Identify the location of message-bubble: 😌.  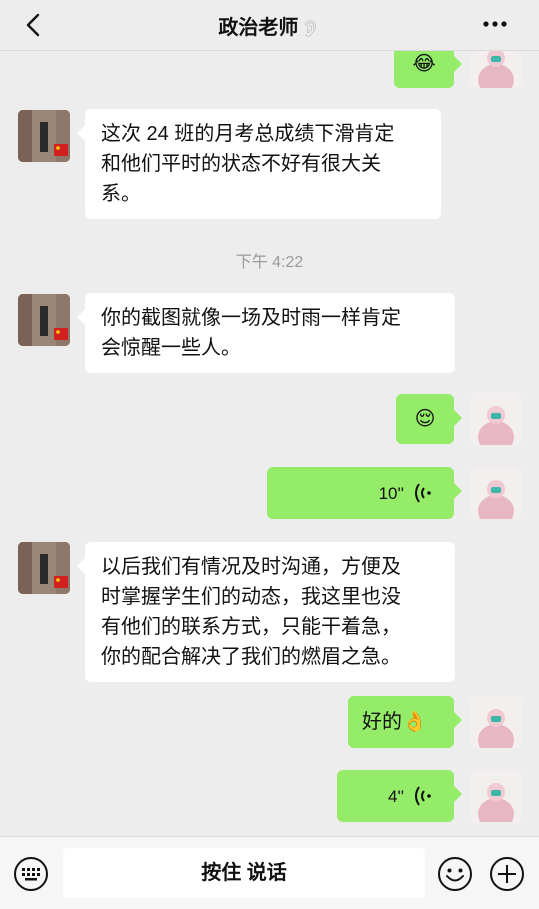
(429, 419).